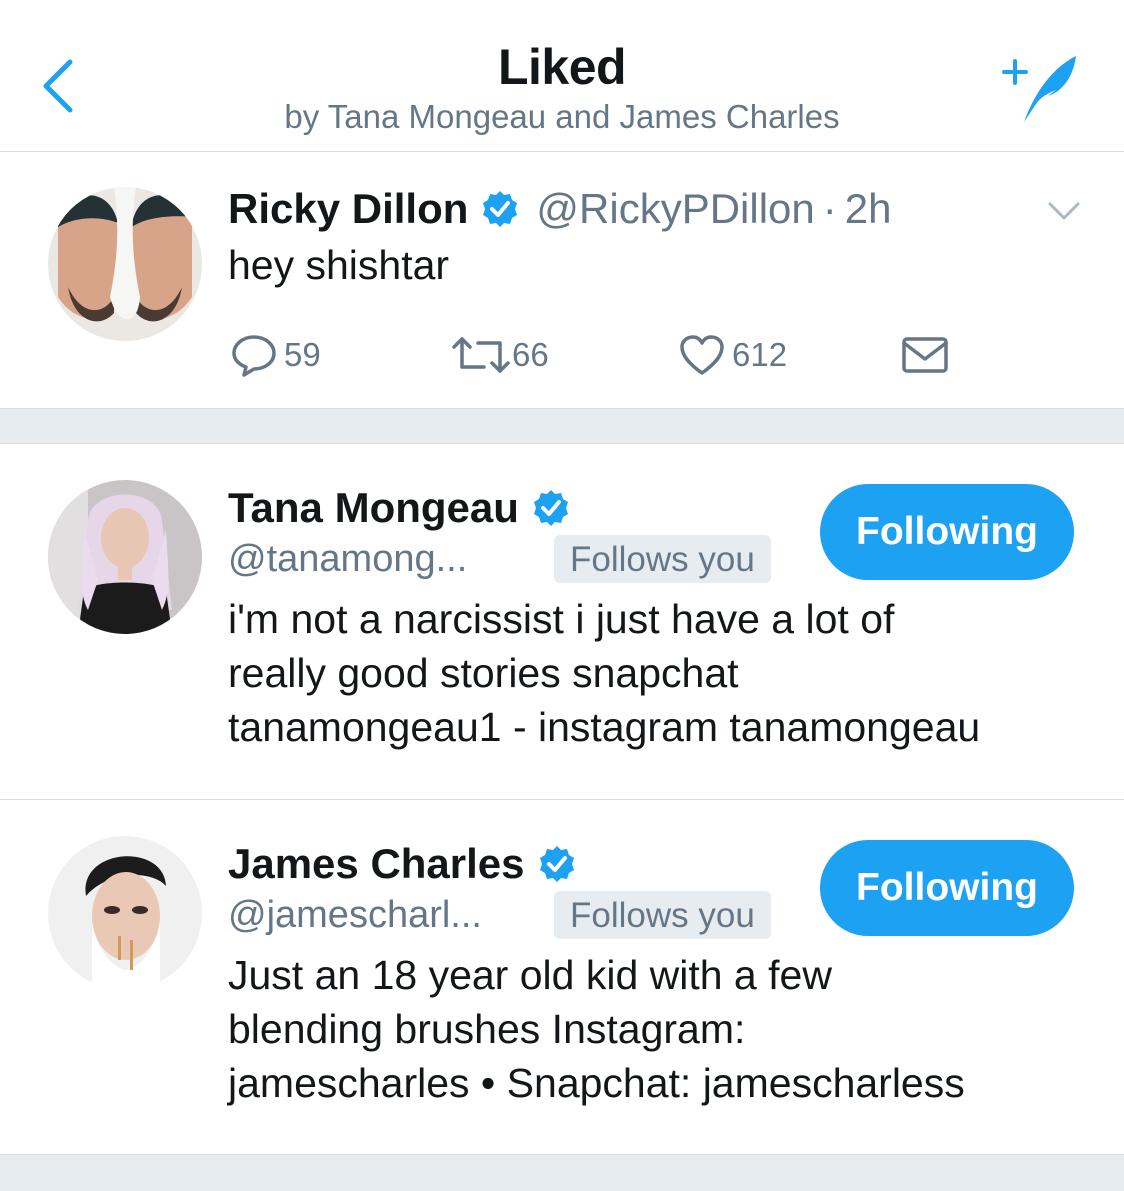  Describe the element at coordinates (596, 1083) in the screenshot. I see `bio-line: jamescharles • Snapchat: jamescharless` at that location.